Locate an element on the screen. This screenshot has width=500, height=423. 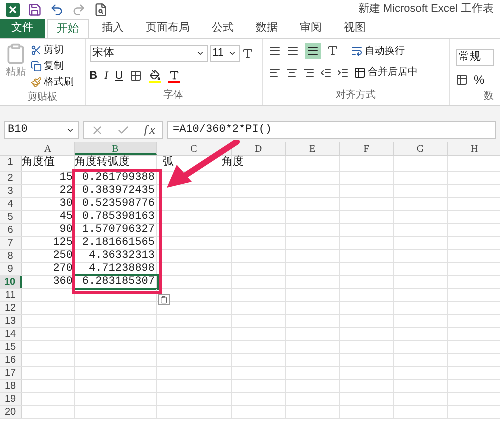
table-cell: 22 is located at coordinates (48, 191).